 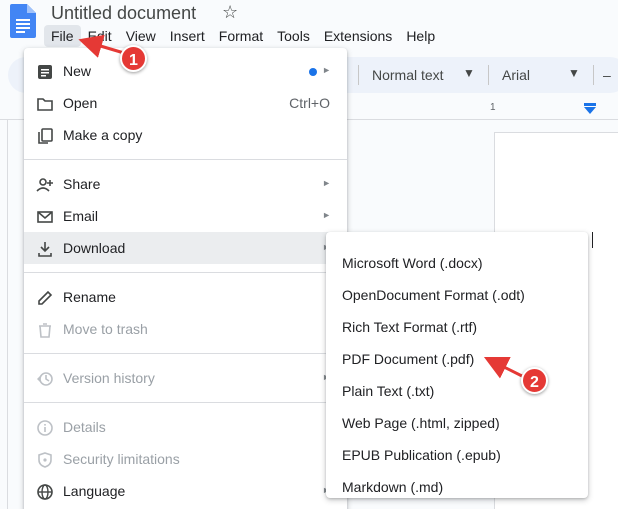 What do you see at coordinates (81, 216) in the screenshot?
I see `menu-item-label: Email` at bounding box center [81, 216].